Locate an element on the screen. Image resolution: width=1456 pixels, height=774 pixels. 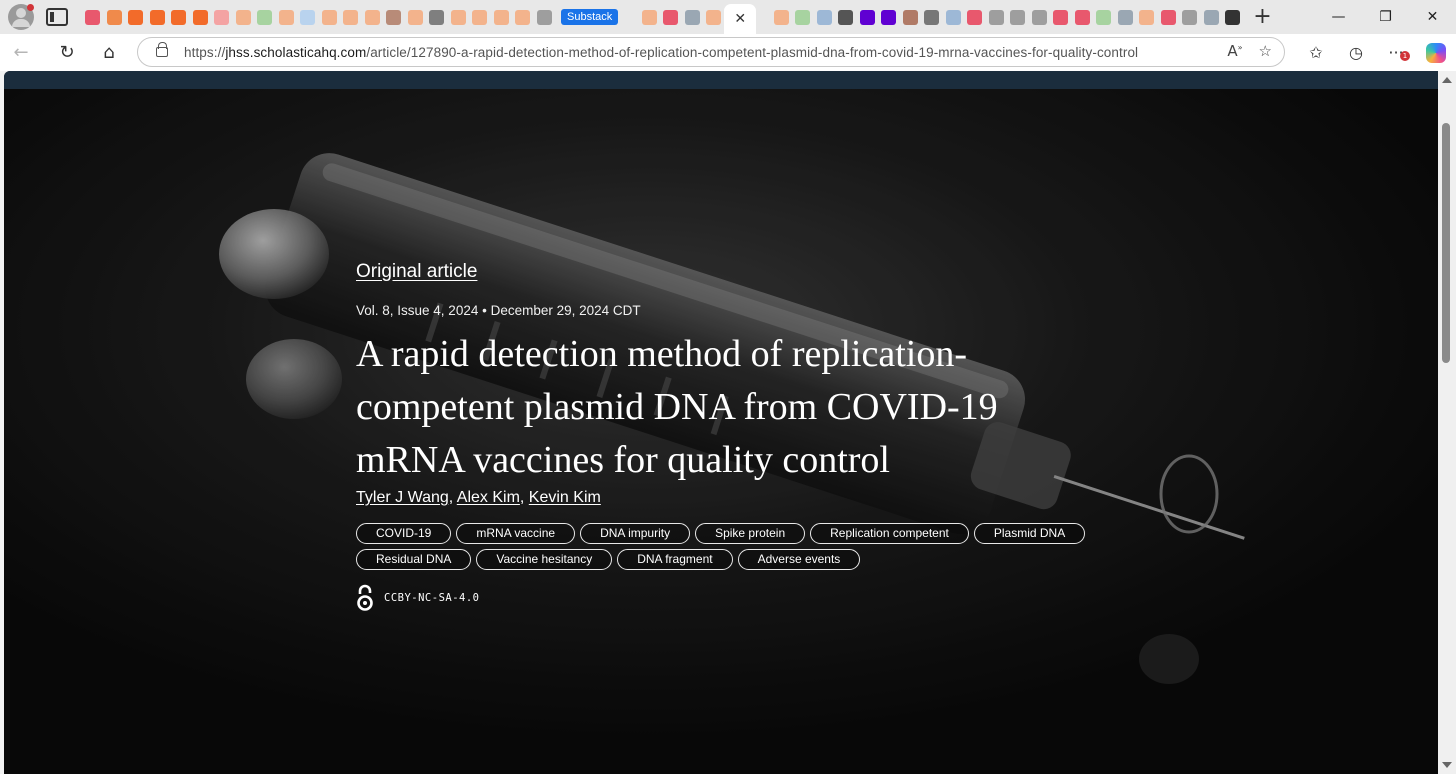
license-label: CCBY-NC-SA-4.0 is located at coordinates (432, 598).